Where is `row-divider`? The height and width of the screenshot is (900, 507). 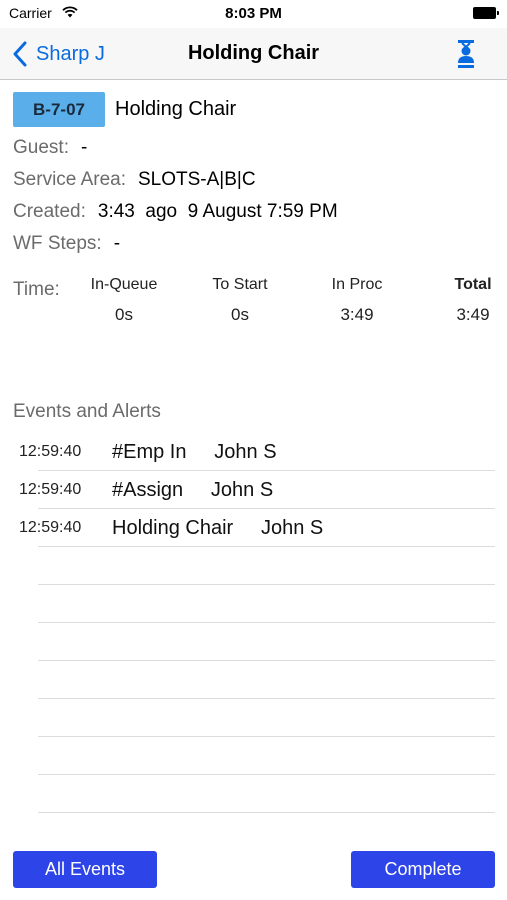 row-divider is located at coordinates (266, 812).